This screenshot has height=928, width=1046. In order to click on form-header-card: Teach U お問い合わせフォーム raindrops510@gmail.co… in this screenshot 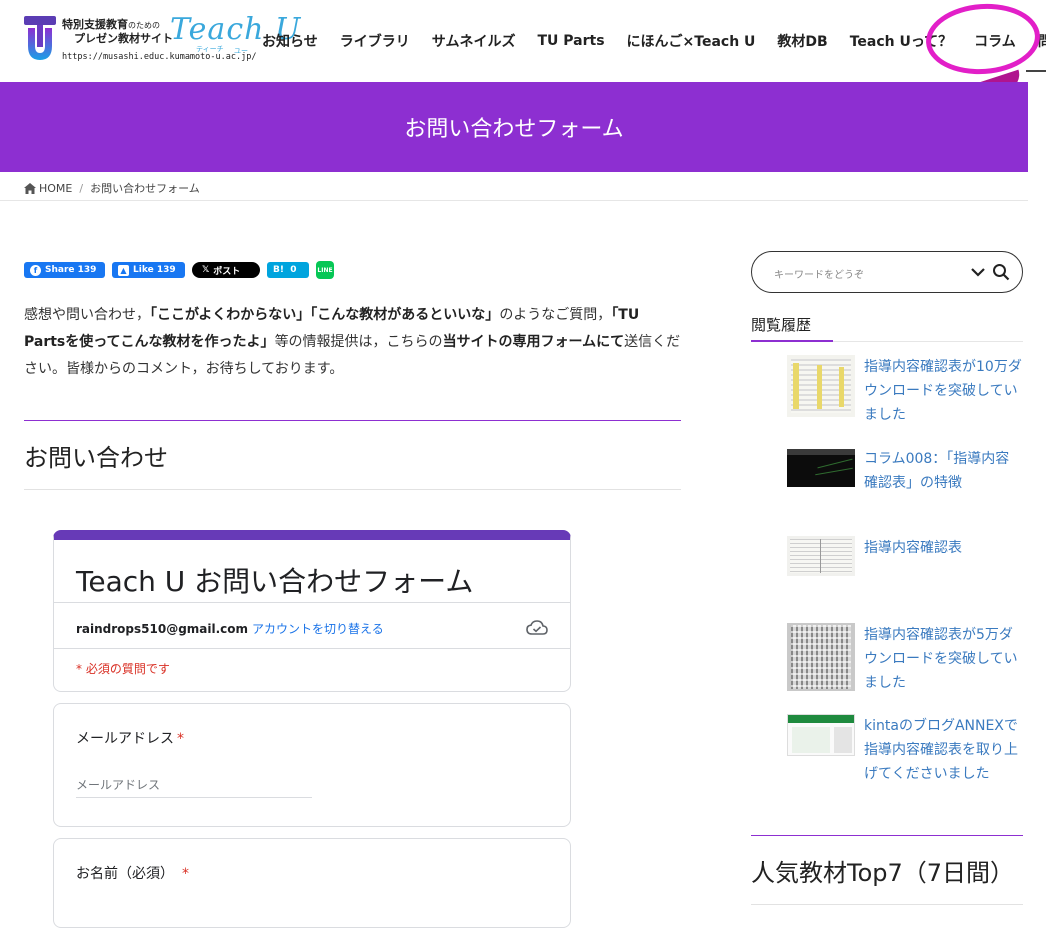, I will do `click(312, 611)`.